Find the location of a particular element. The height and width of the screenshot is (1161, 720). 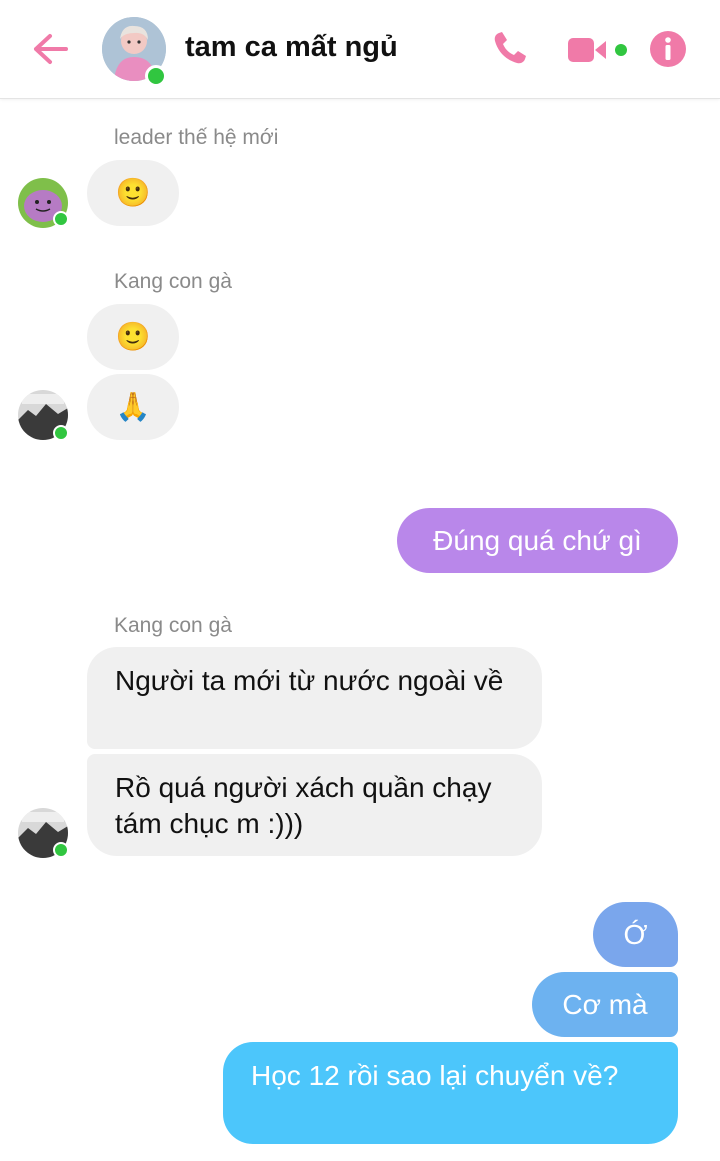

outgoing-message: Cơ mà is located at coordinates (605, 1004).